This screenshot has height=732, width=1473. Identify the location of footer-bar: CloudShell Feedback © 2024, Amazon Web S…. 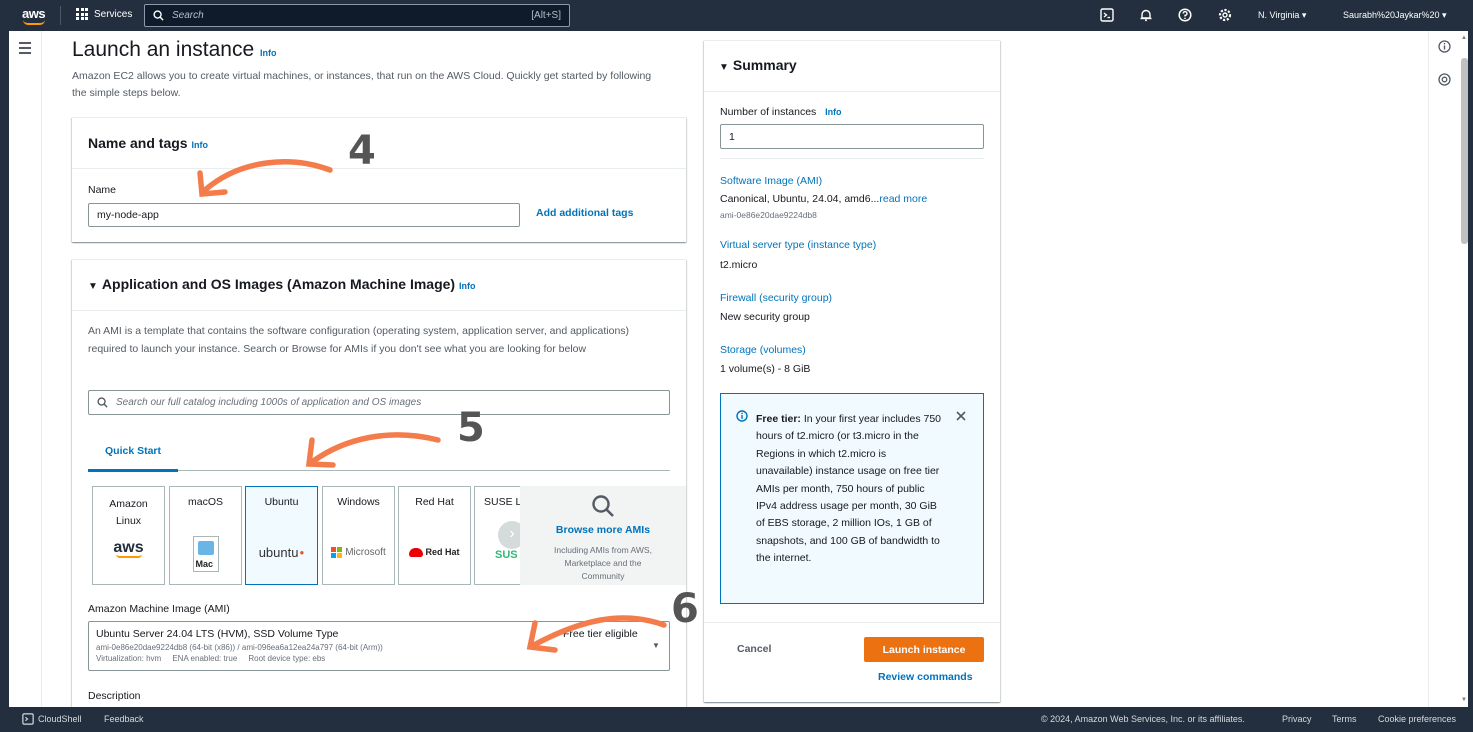
(736, 719).